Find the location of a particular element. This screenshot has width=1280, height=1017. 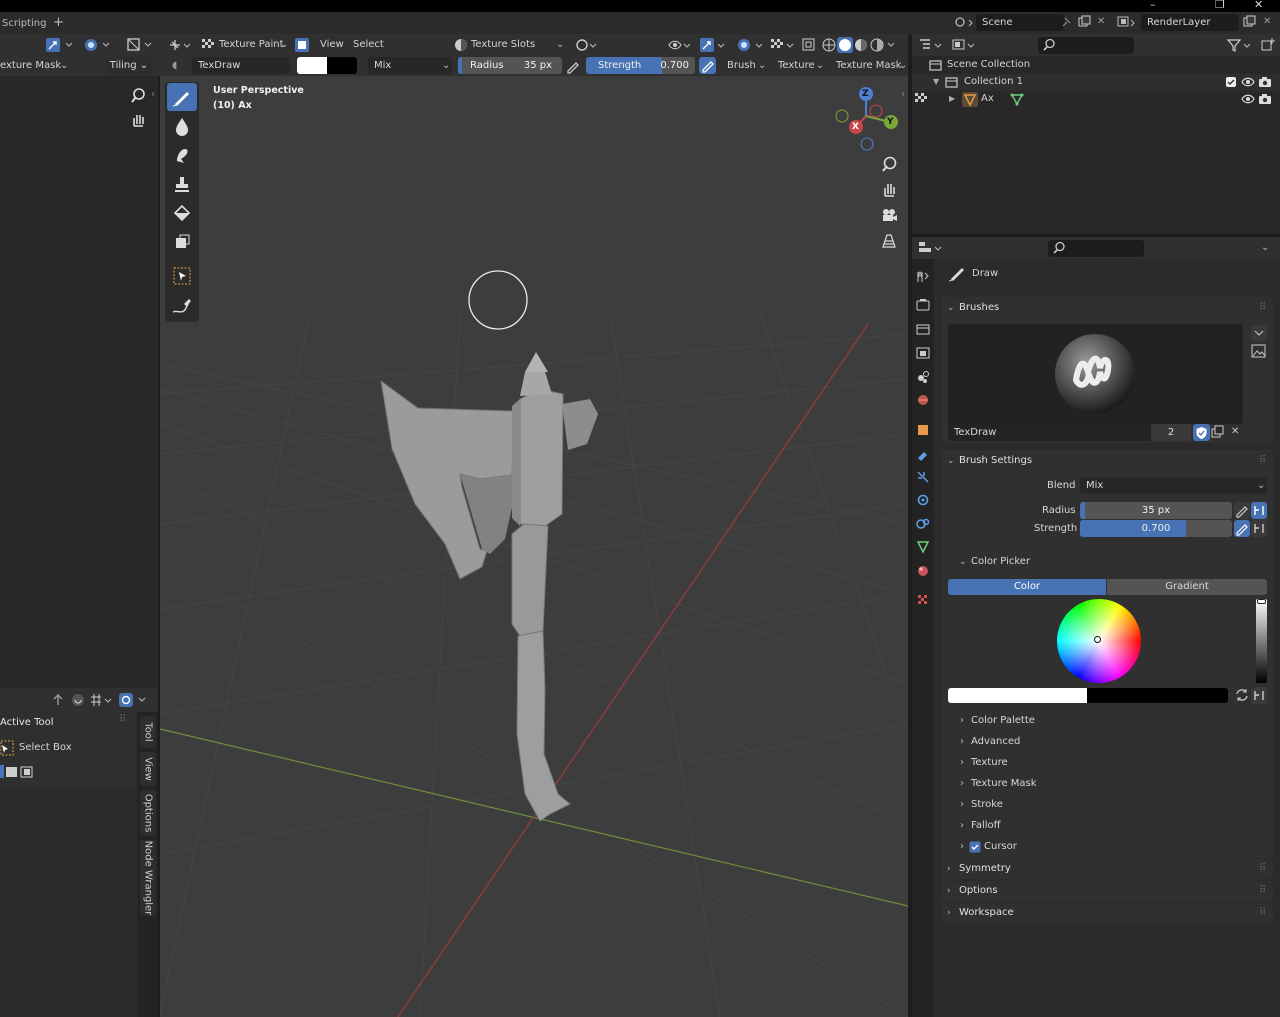

subpanel-texture-mask: Texture Mask is located at coordinates (1004, 784).